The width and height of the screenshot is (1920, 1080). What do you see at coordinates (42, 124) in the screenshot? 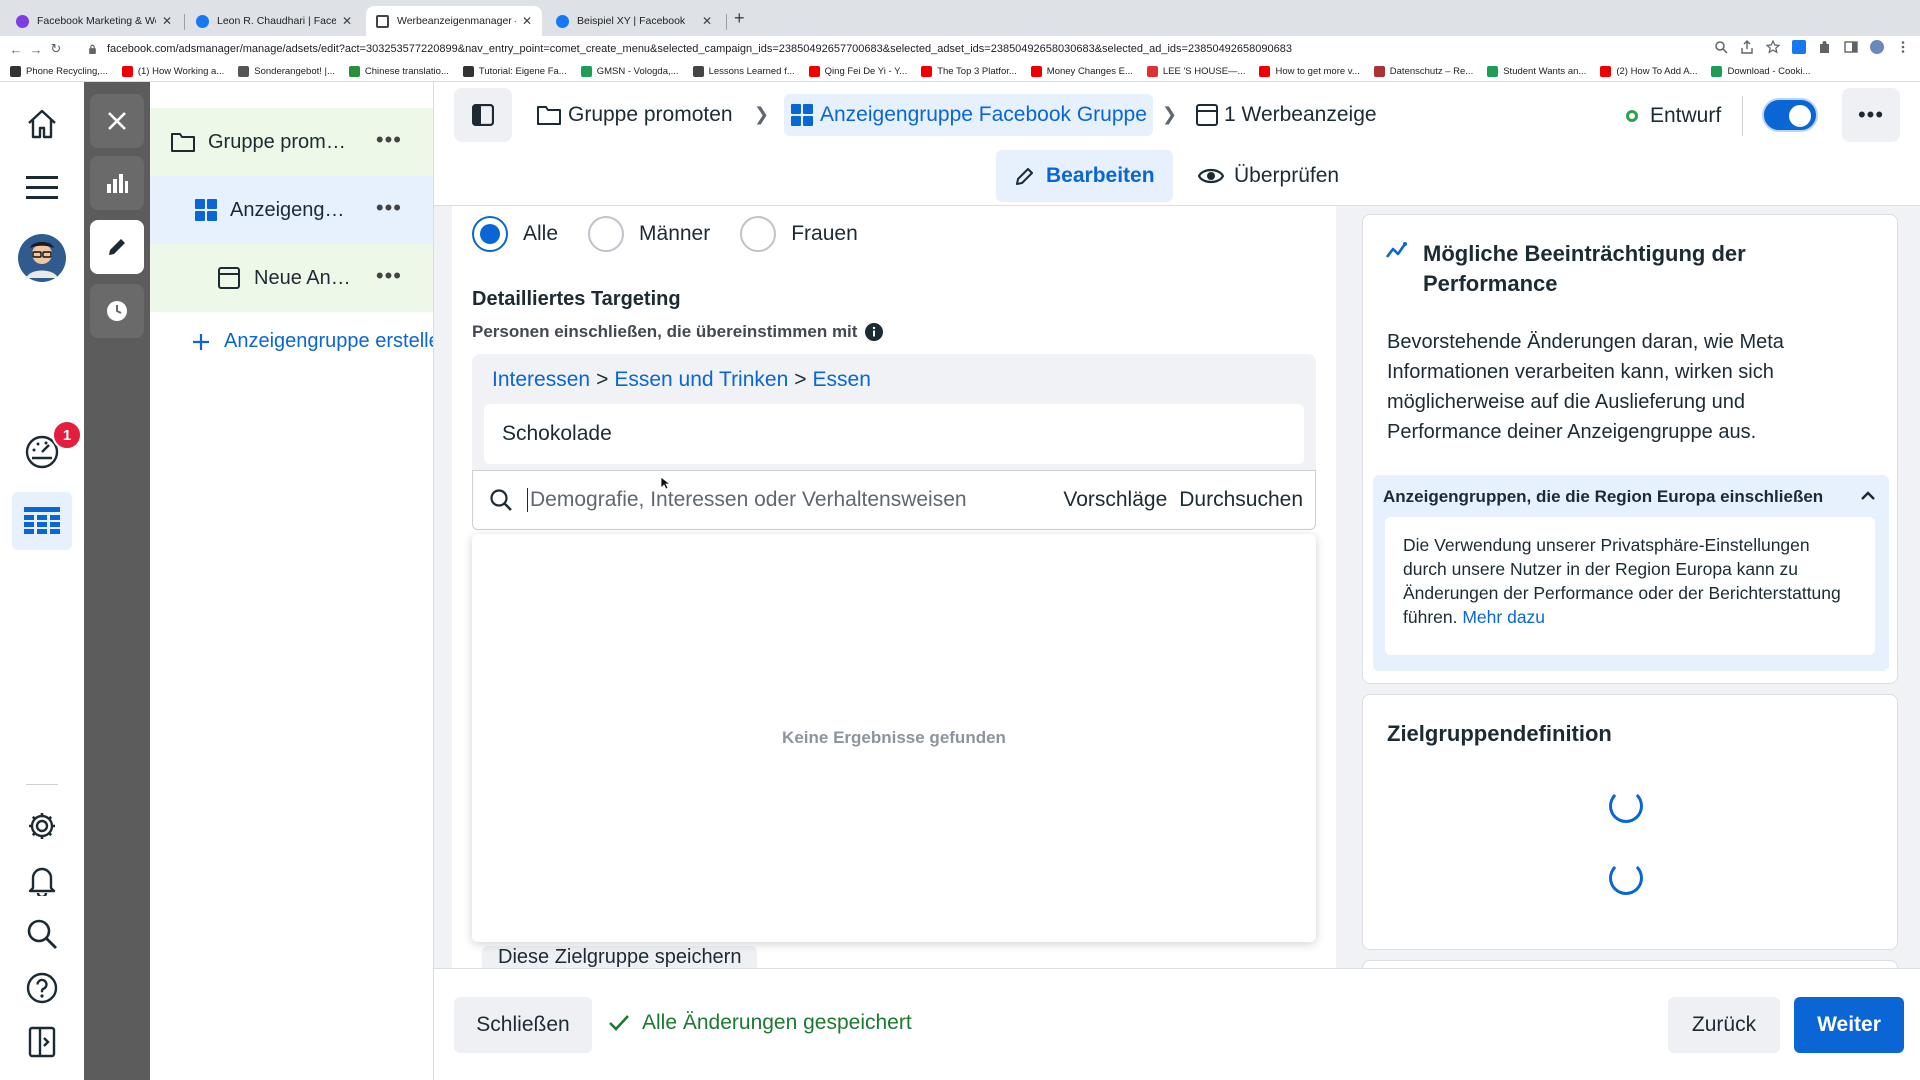
I see `home-icon` at bounding box center [42, 124].